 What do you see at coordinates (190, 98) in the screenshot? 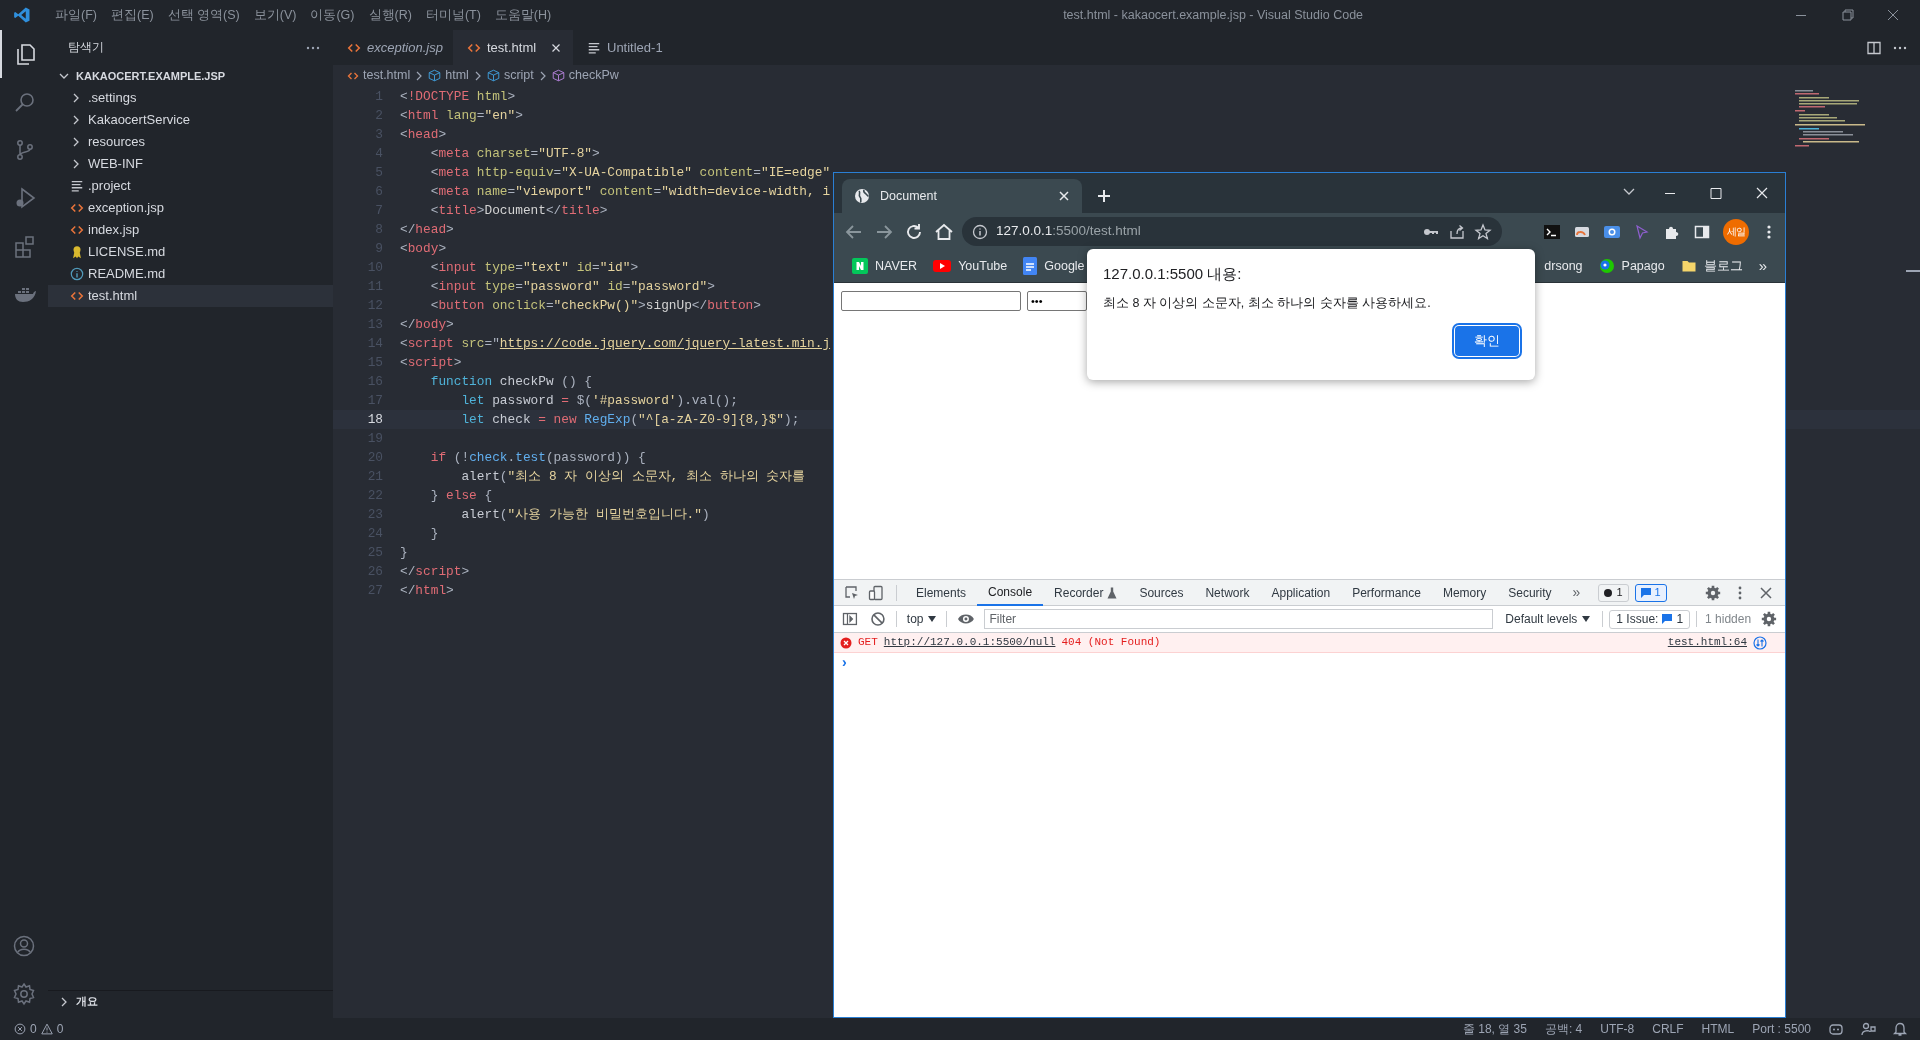
I see `tree-item: .settings` at bounding box center [190, 98].